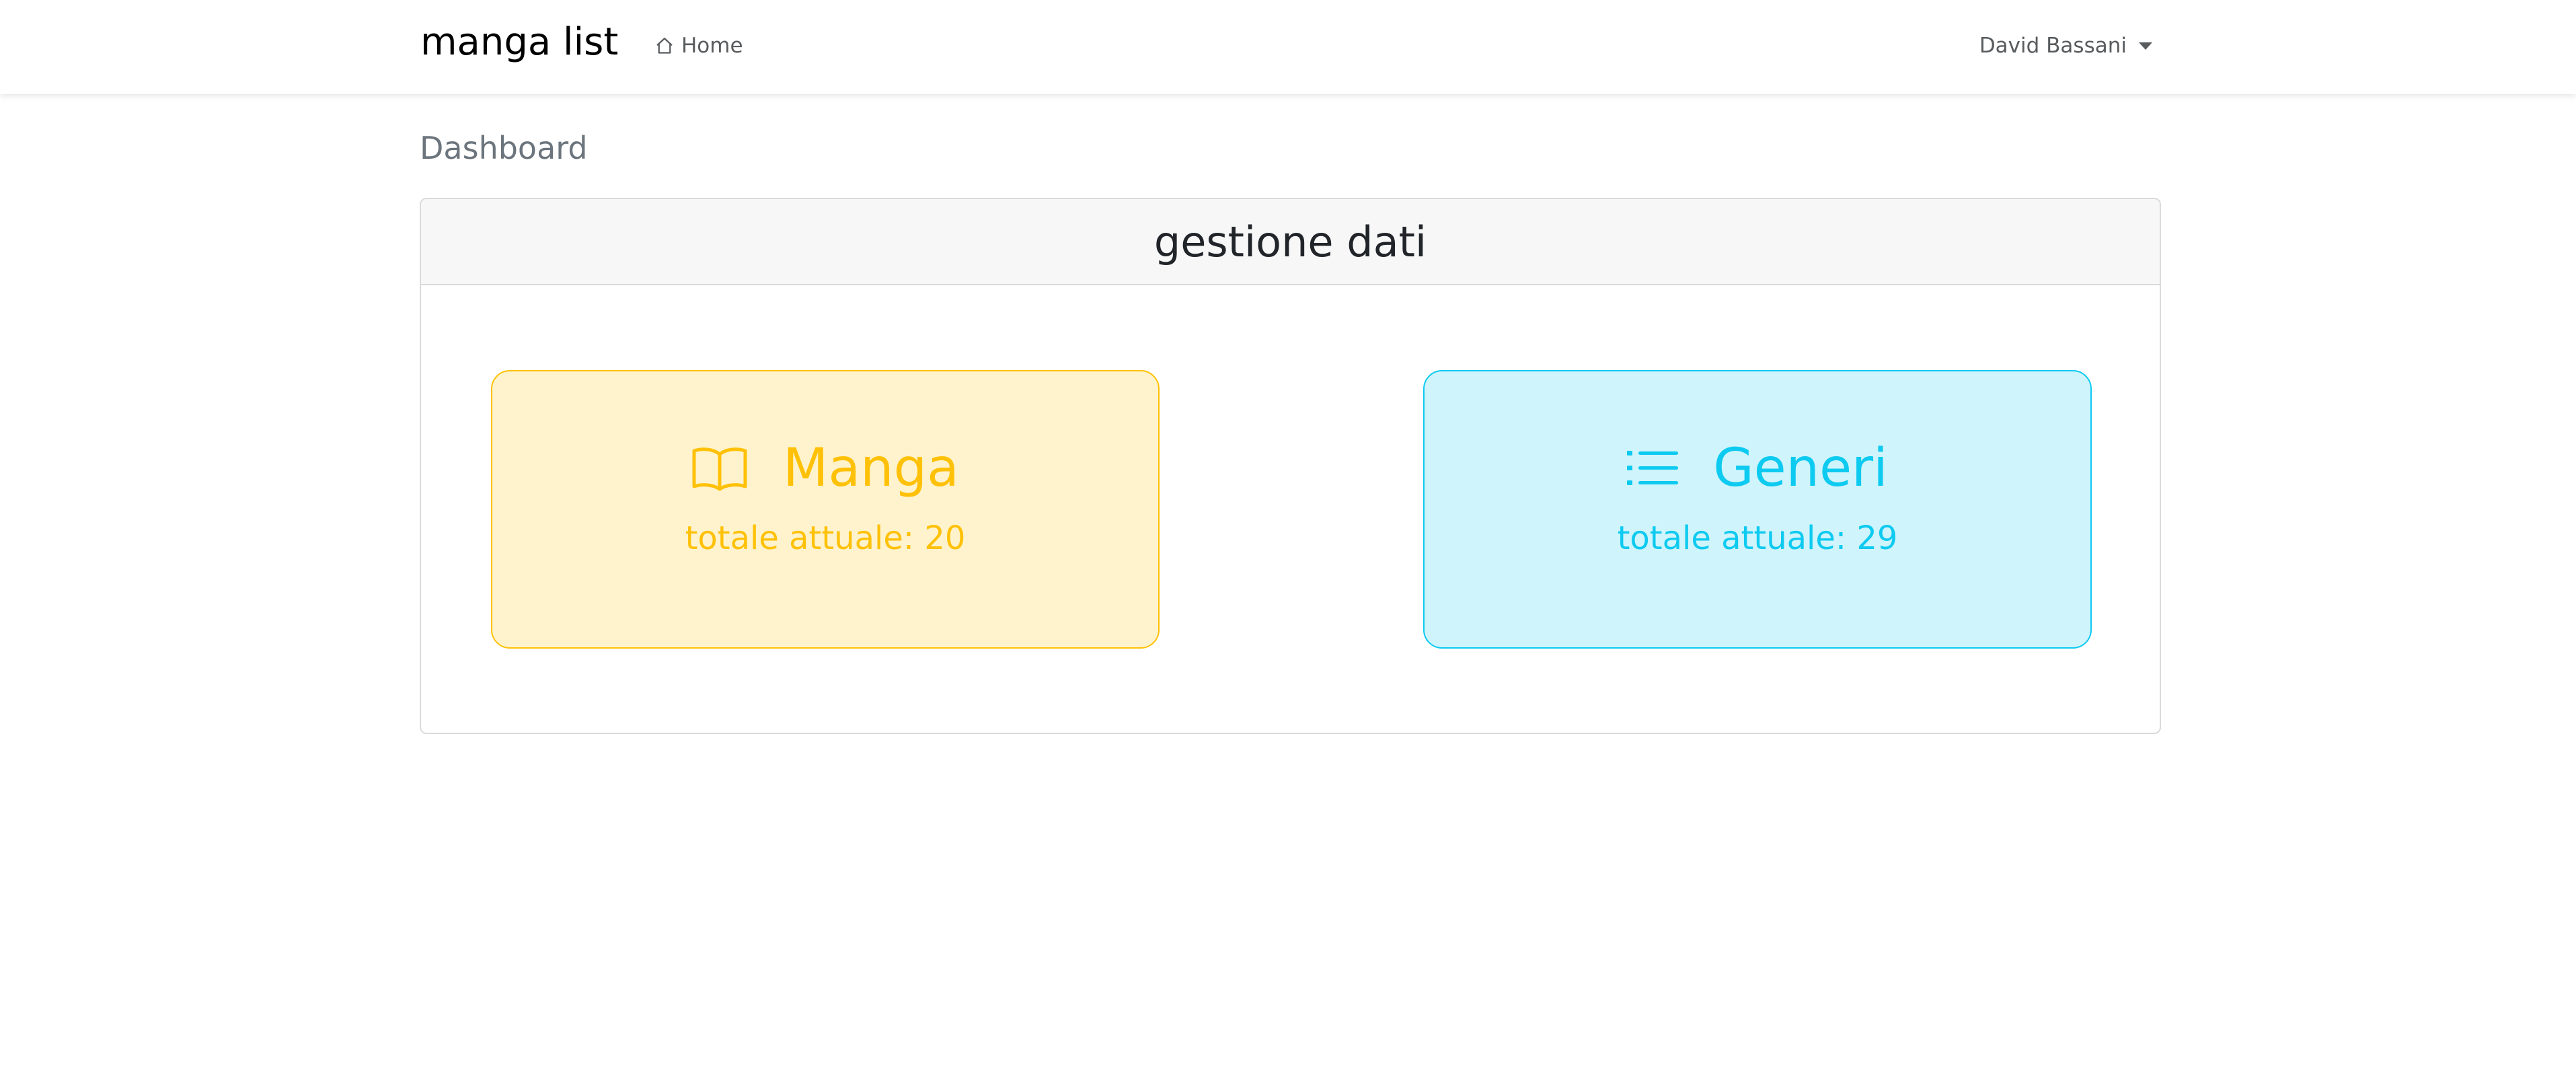  I want to click on generi-total-count: totale attuale: 29, so click(1757, 538).